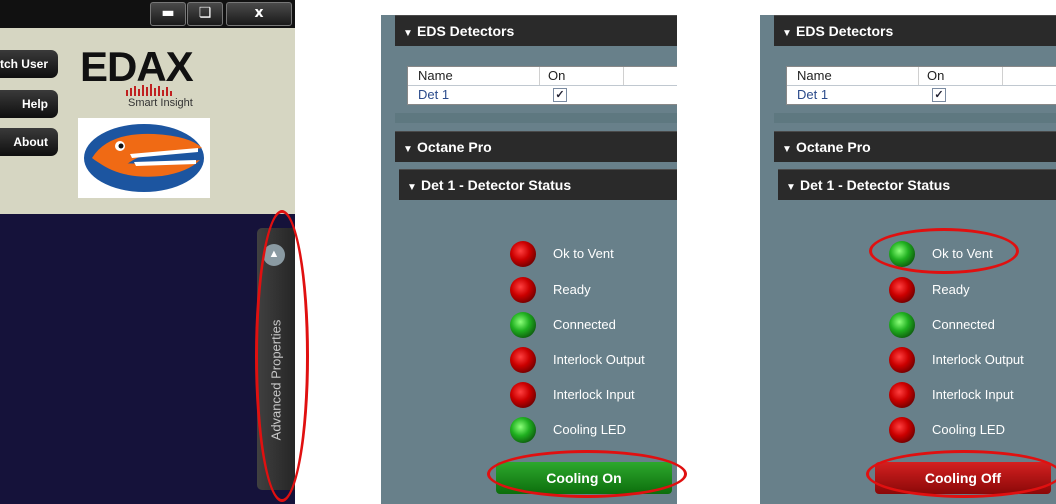 The image size is (1056, 504). I want to click on gator-icon, so click(144, 158).